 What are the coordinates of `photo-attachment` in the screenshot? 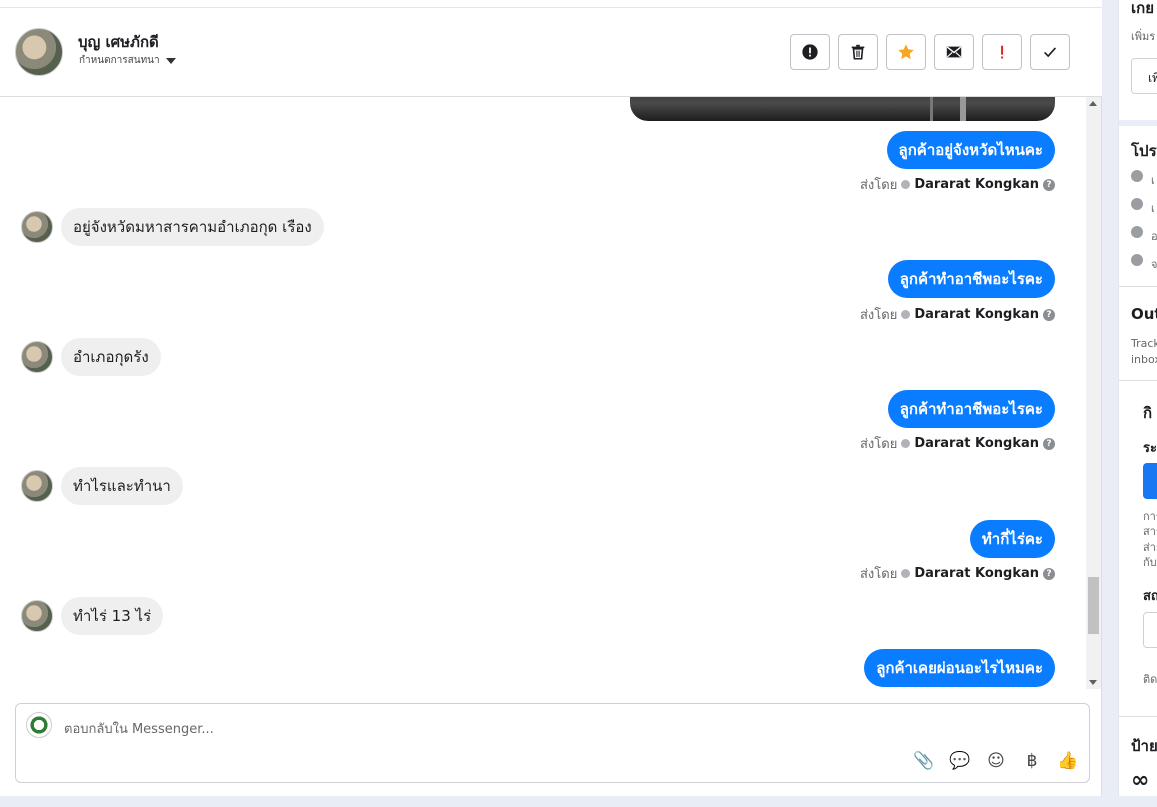 It's located at (842, 109).